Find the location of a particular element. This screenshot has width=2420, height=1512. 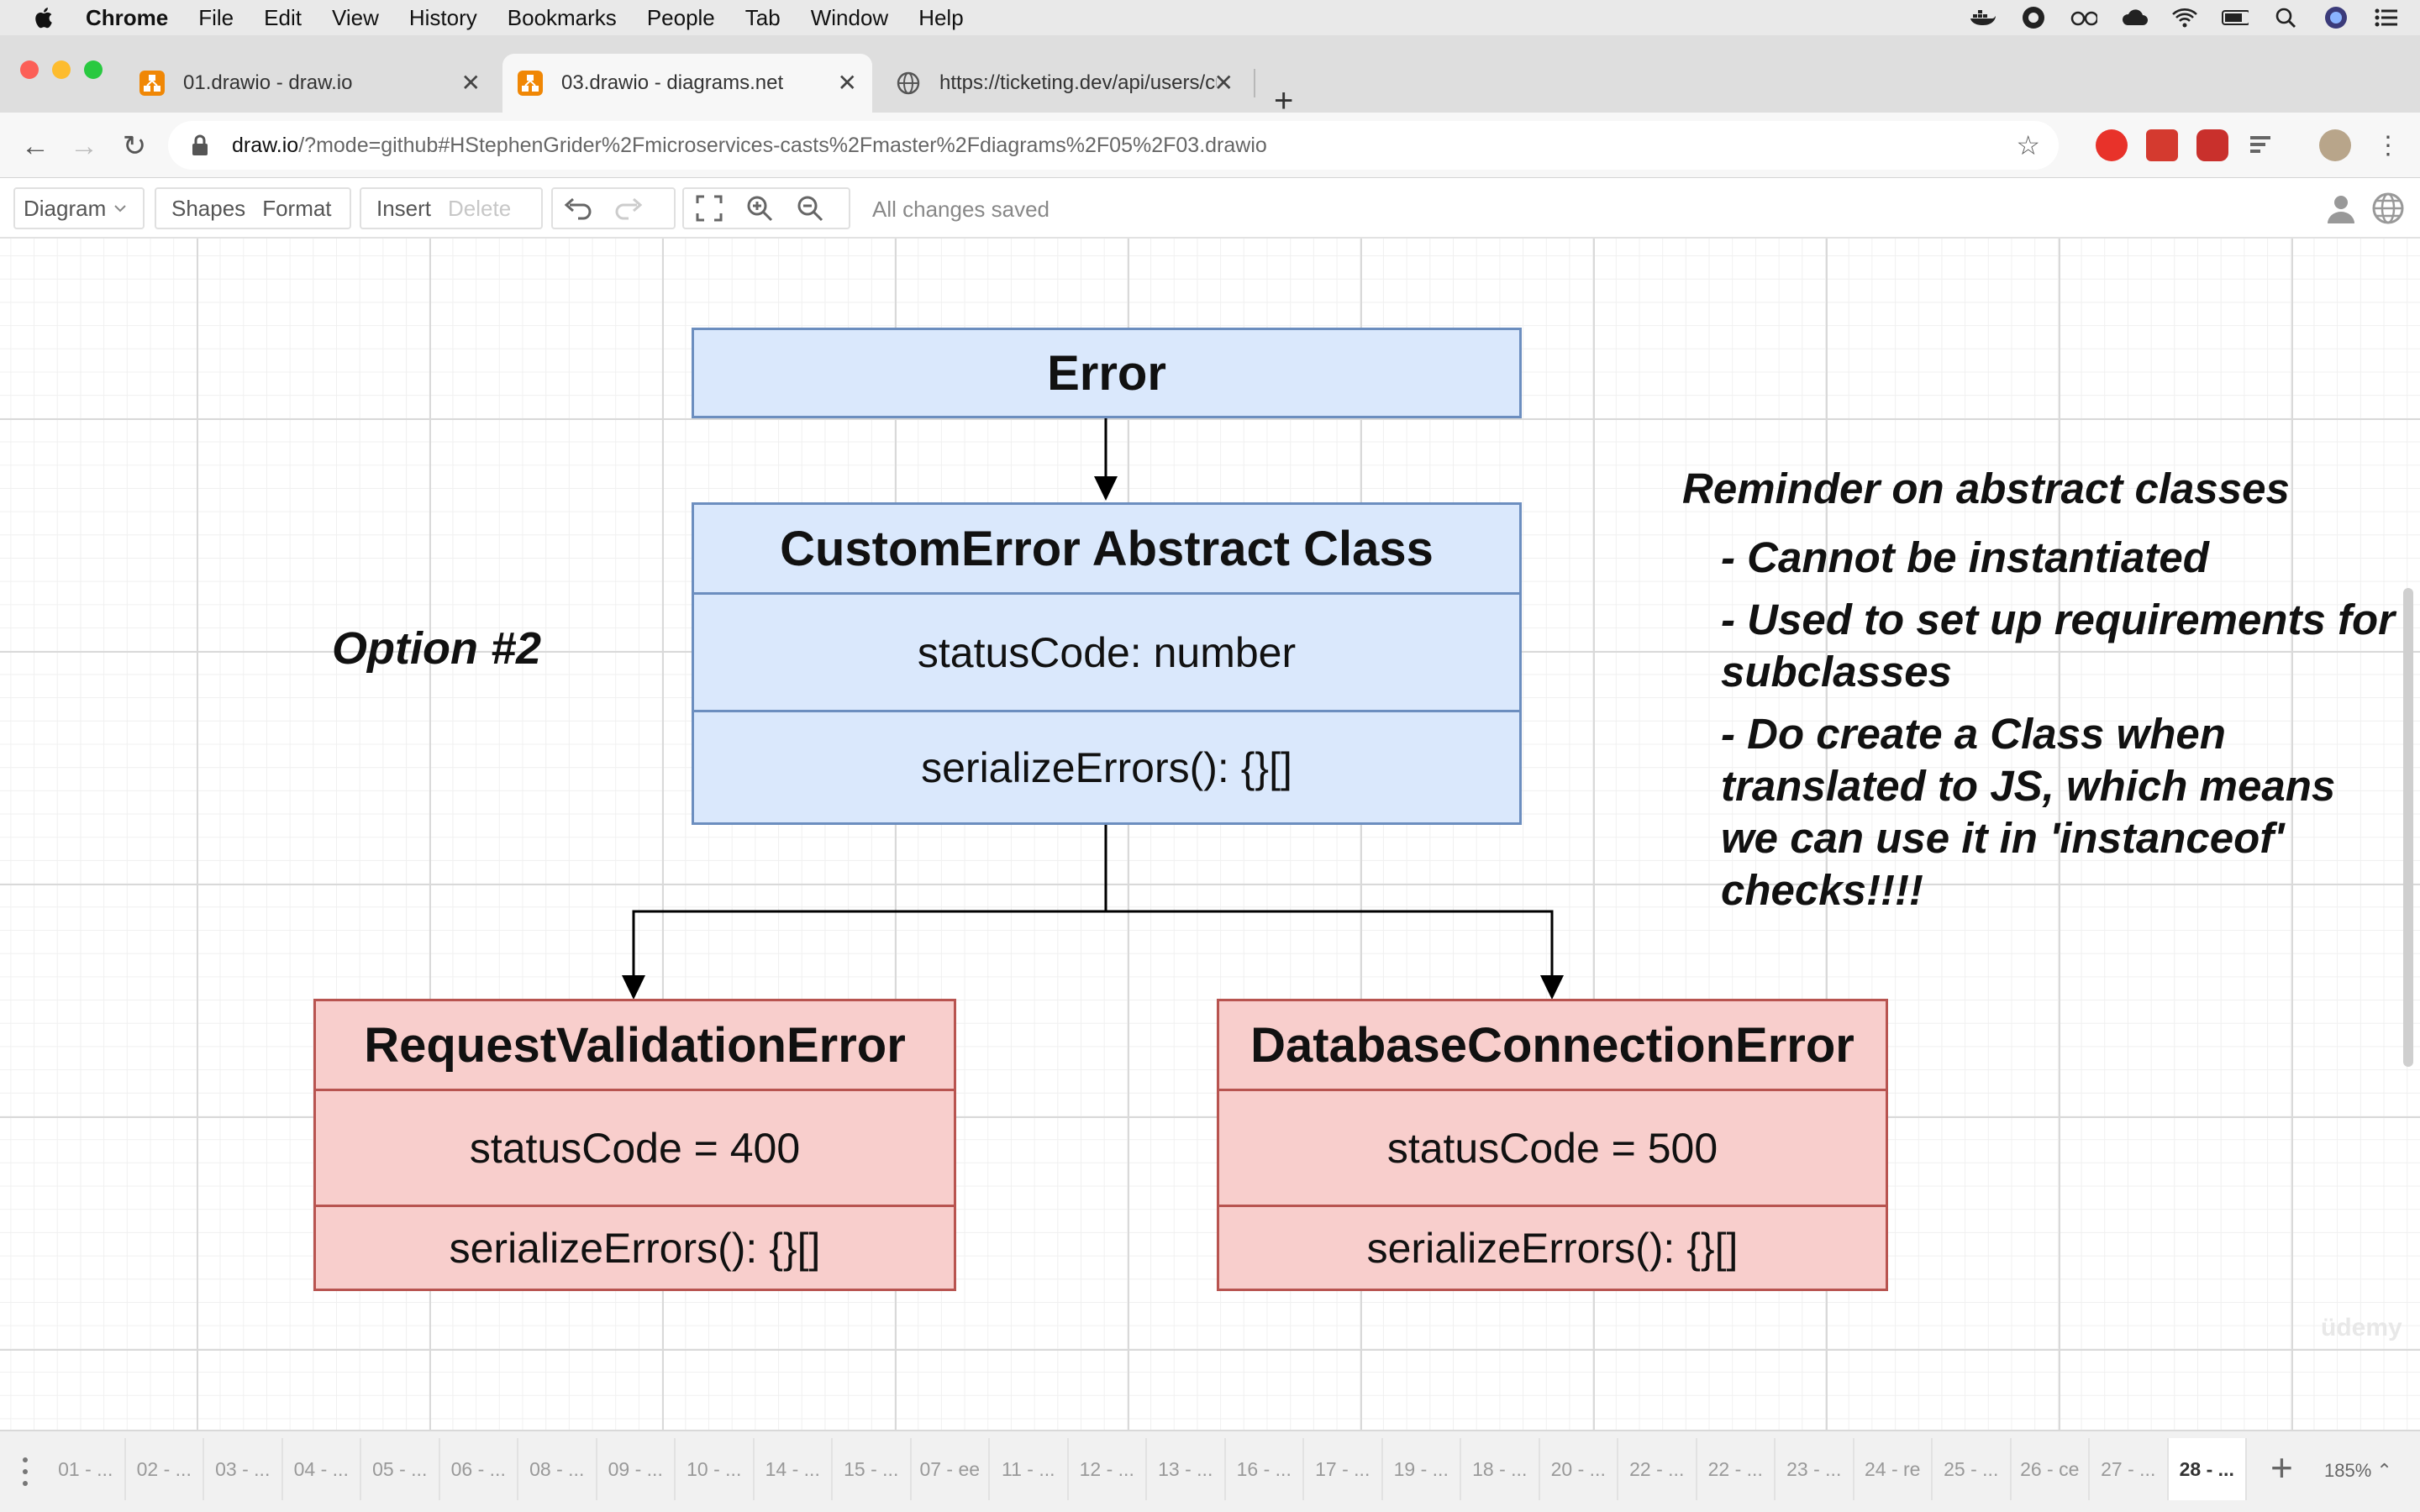

option-label: Option #2 is located at coordinates (436, 648).